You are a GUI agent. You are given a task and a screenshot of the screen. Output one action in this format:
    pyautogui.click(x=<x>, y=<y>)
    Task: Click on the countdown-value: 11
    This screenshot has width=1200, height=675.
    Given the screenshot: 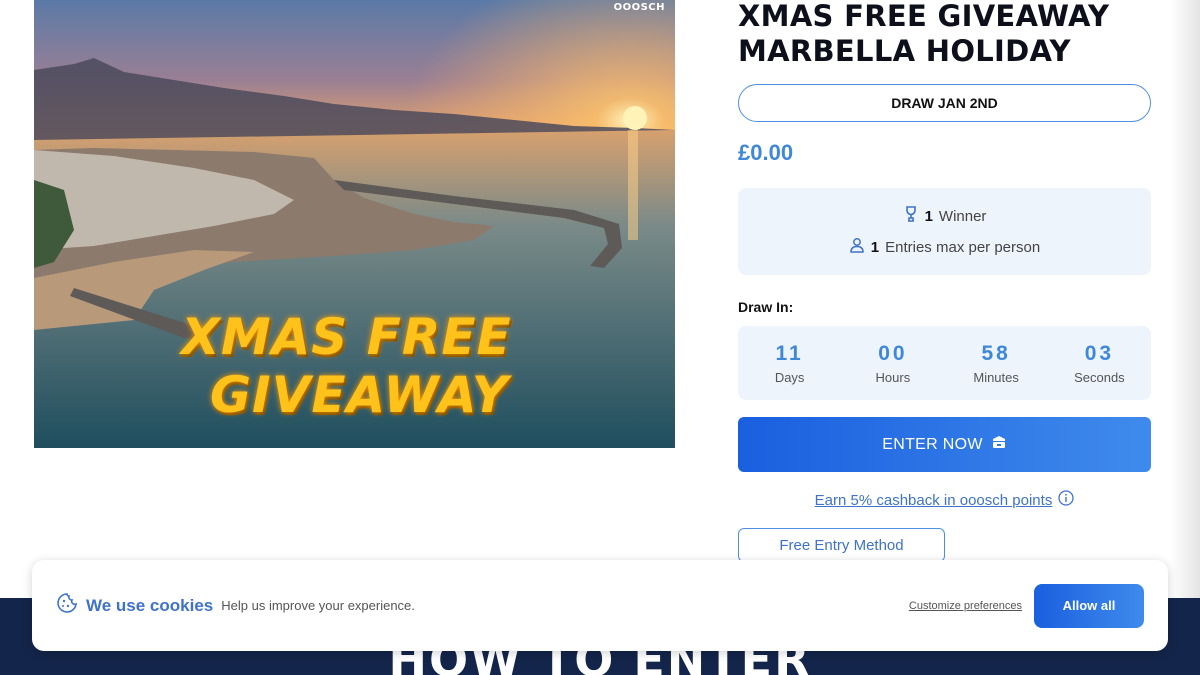 What is the action you would take?
    pyautogui.click(x=789, y=353)
    